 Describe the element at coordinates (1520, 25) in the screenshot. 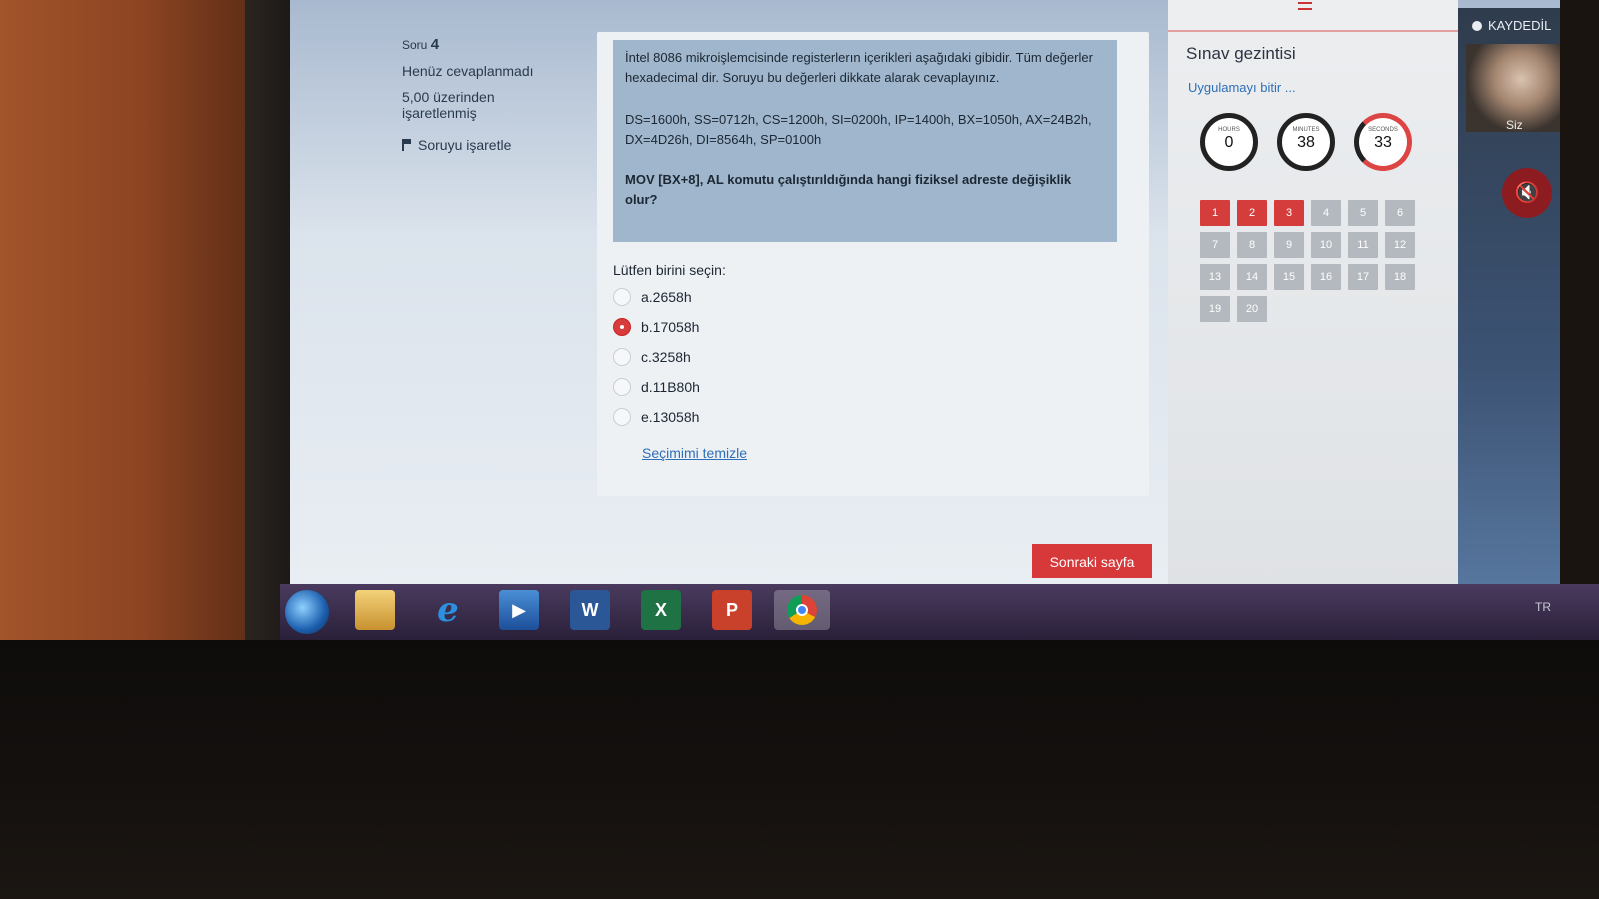

I see `recording-label: KAYDEDİL` at that location.